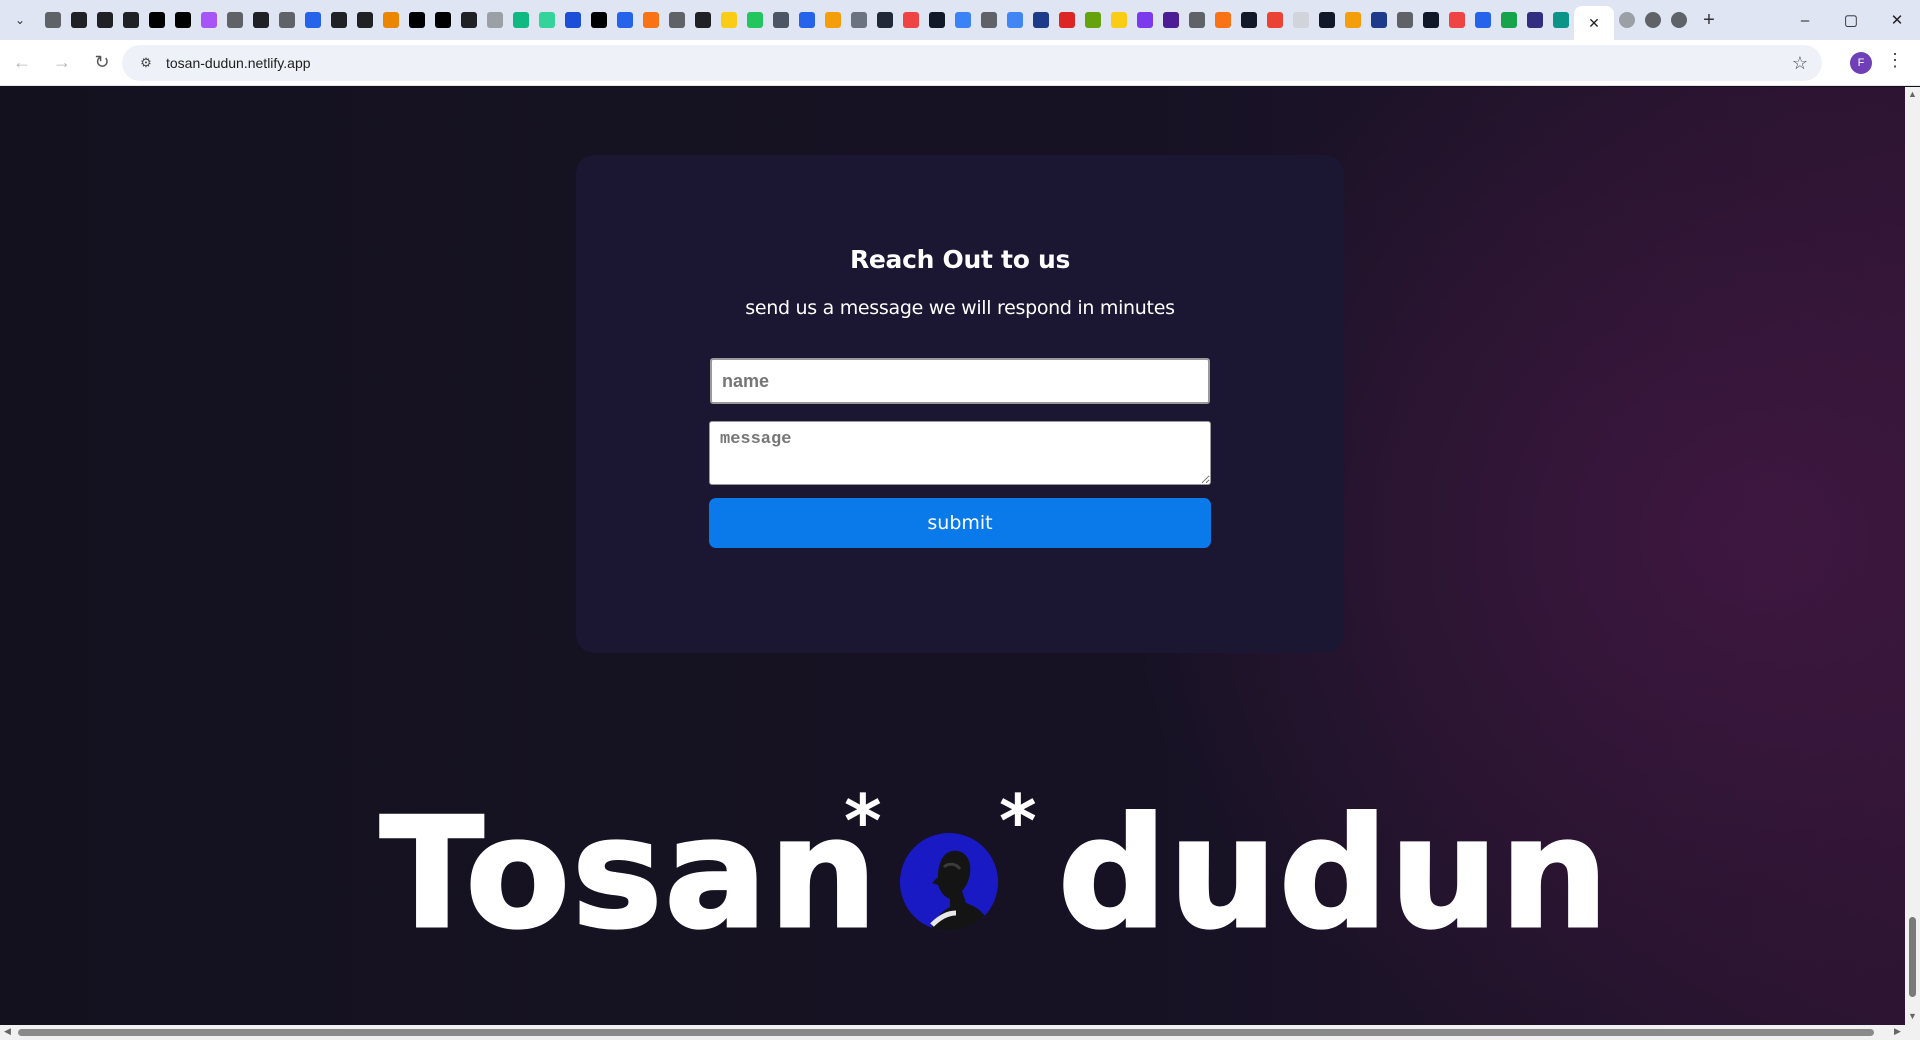 This screenshot has width=1920, height=1040. I want to click on restore-icon: ▢, so click(1851, 20).